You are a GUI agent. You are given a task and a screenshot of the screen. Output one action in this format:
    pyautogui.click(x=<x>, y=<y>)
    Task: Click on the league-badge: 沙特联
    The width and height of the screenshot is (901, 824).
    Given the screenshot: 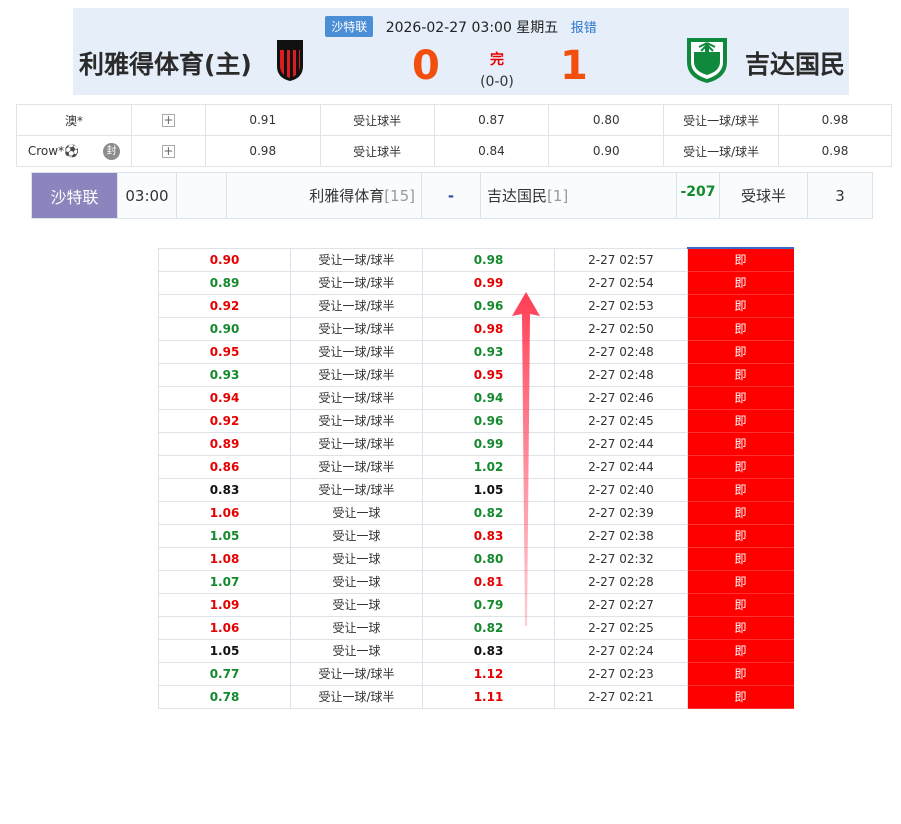 What is the action you would take?
    pyautogui.click(x=349, y=26)
    